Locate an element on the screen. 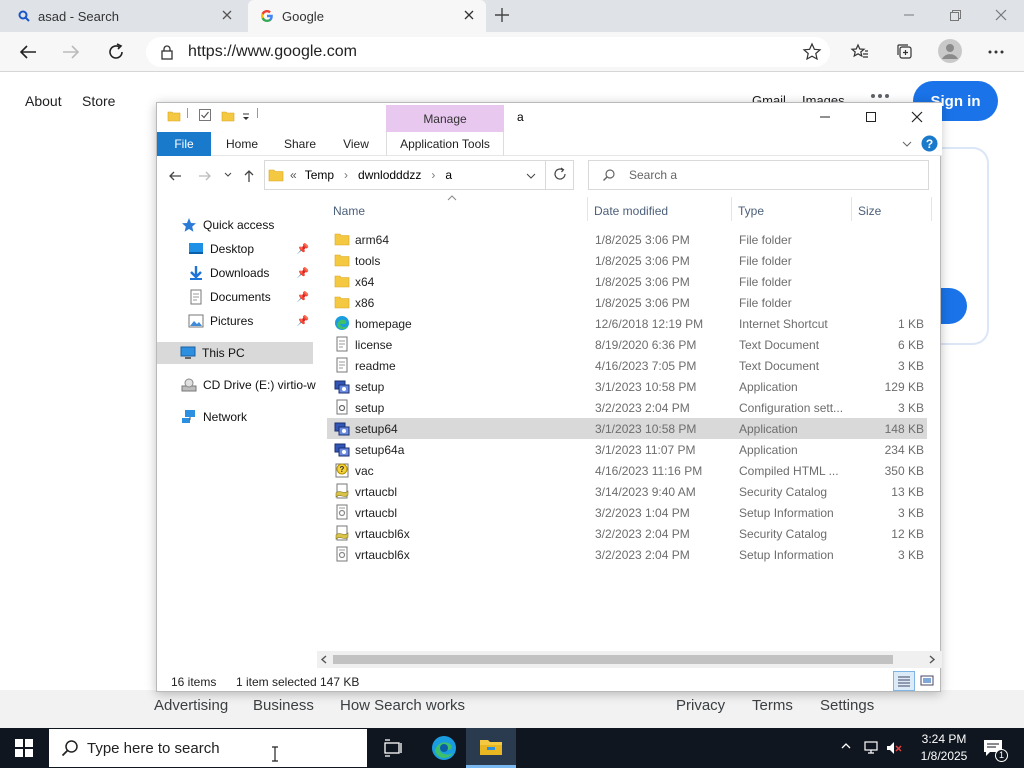 This screenshot has height=768, width=1024. file-row: arm64 1/8/2025 3:06 PM File folder is located at coordinates (627, 239).